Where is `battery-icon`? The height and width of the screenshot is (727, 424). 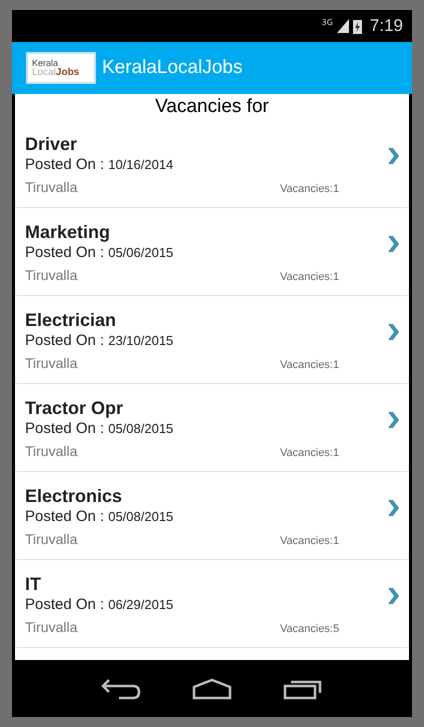
battery-icon is located at coordinates (357, 26).